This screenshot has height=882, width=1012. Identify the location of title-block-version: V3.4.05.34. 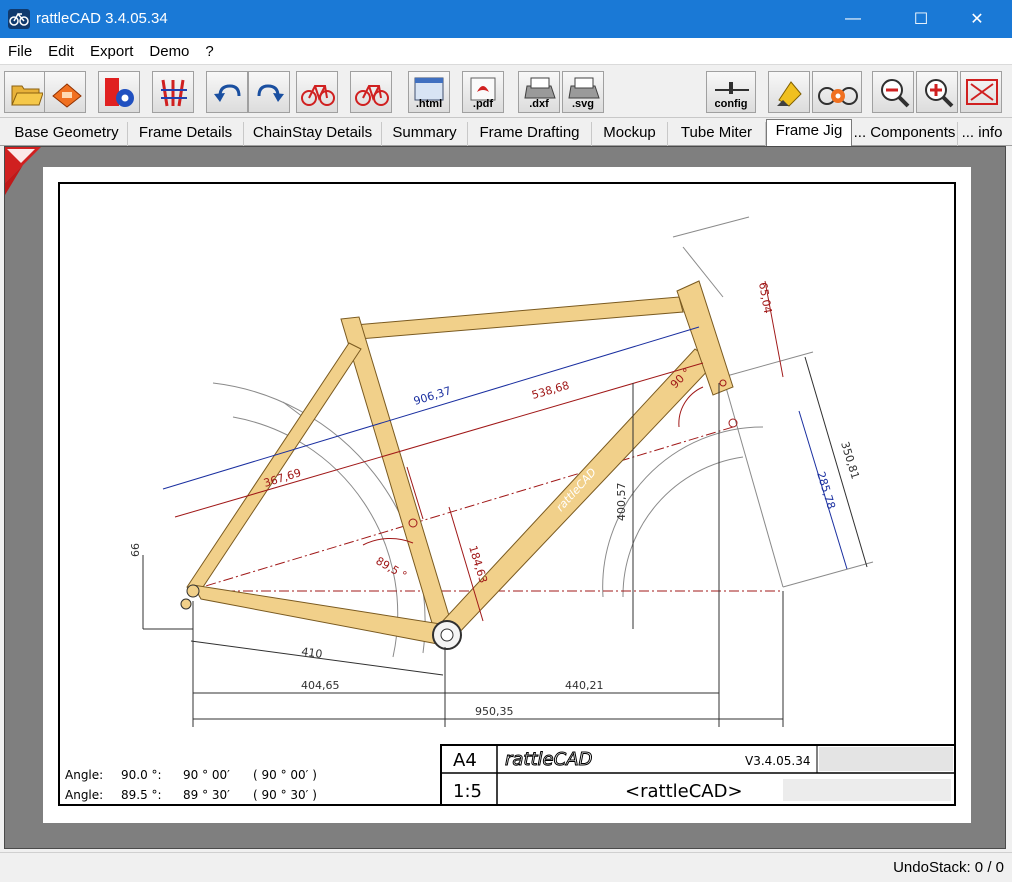
(777, 761).